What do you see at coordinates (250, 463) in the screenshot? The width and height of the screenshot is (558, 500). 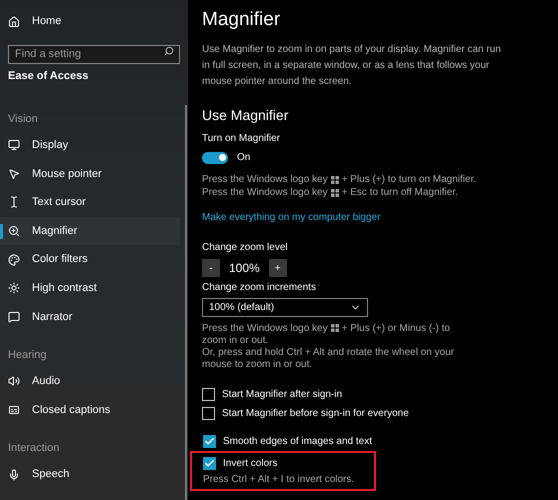 I see `checkbox-label: Invert colors` at bounding box center [250, 463].